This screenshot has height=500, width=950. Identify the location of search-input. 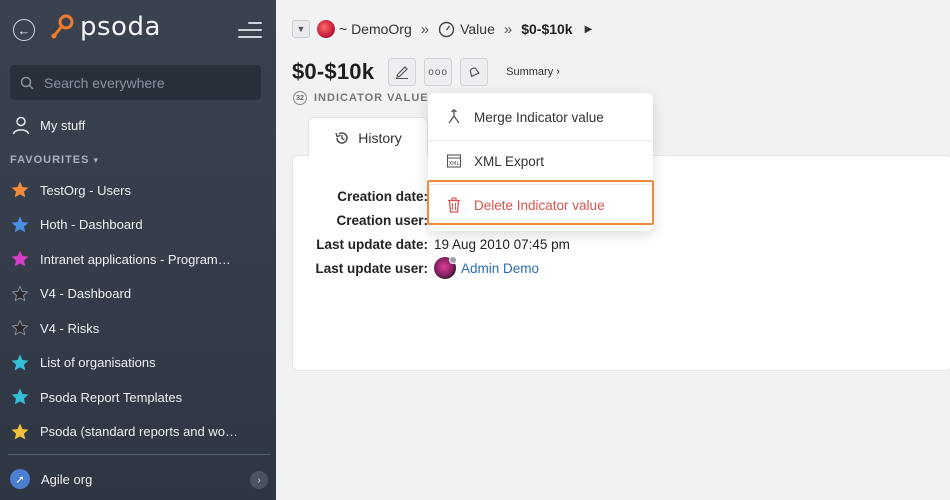
(144, 82).